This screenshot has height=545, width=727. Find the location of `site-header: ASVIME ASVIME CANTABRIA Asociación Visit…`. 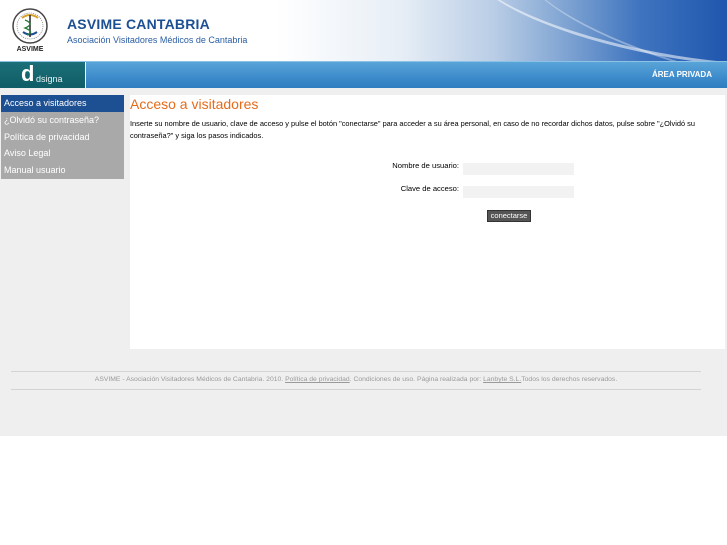

site-header: ASVIME ASVIME CANTABRIA Asociación Visit… is located at coordinates (363, 30).